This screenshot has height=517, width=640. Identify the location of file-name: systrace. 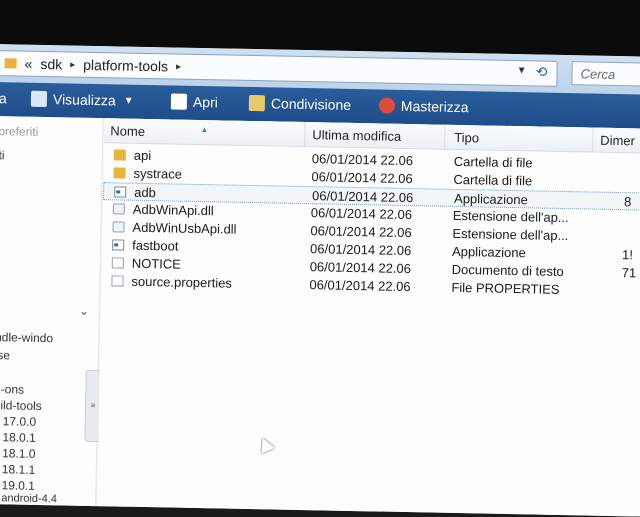
(158, 173).